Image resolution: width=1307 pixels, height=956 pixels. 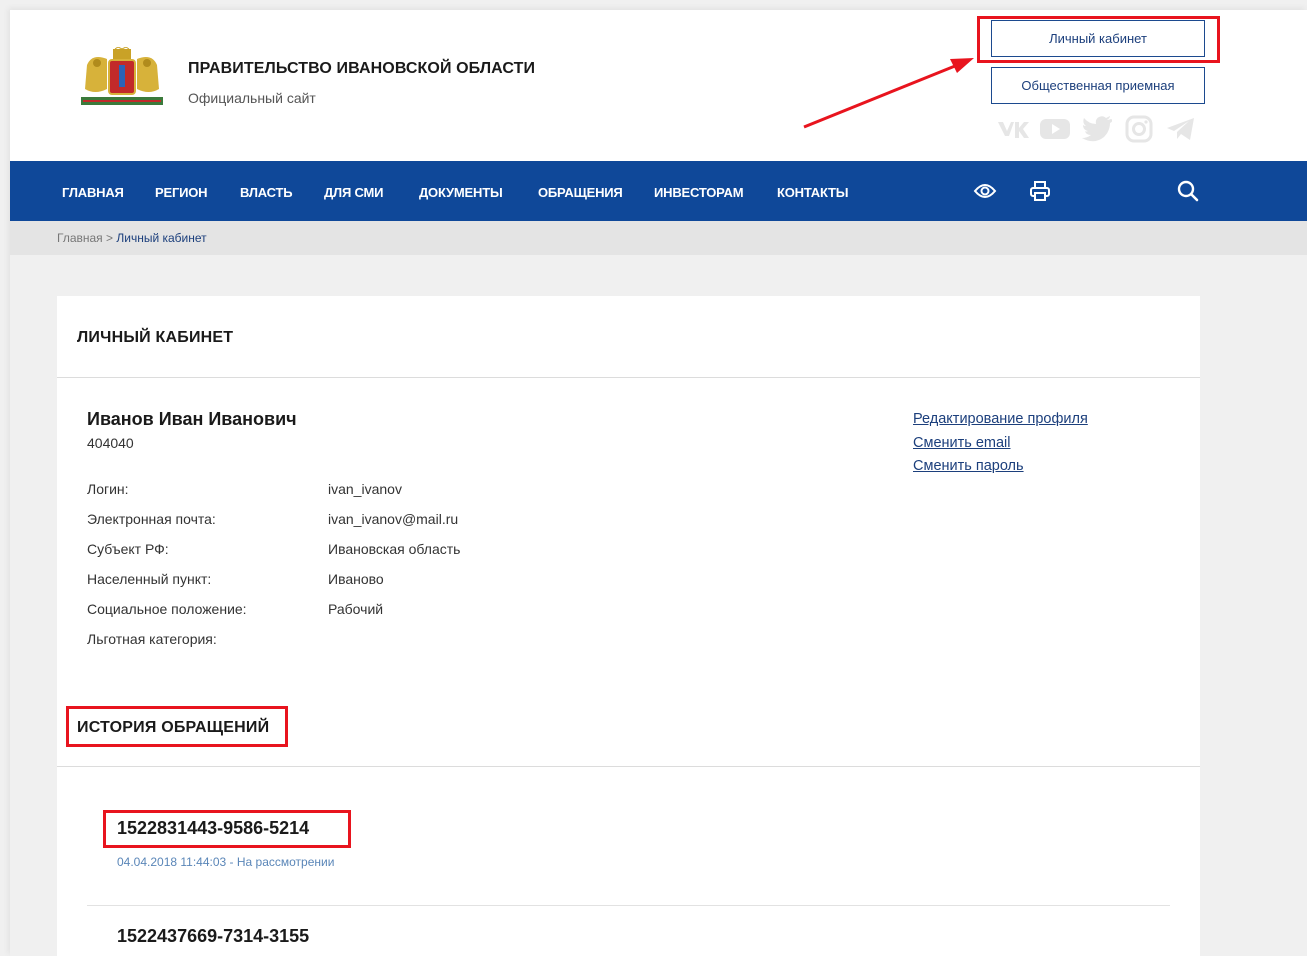 What do you see at coordinates (93, 191) in the screenshot?
I see `nav-item-main: ГЛАВНАЯ` at bounding box center [93, 191].